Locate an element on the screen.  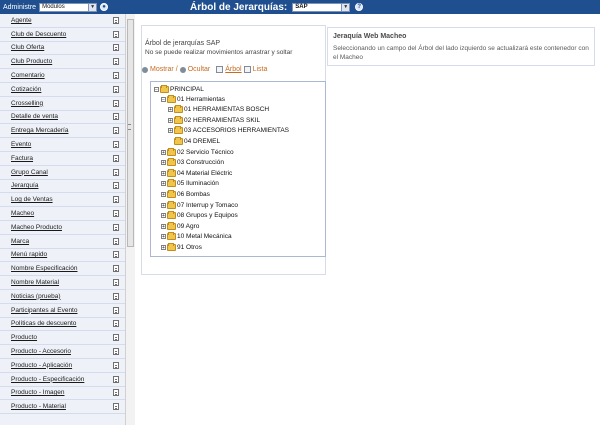
sidebar-item-producto-accesorio: Producto - Accesorio is located at coordinates (62, 352).